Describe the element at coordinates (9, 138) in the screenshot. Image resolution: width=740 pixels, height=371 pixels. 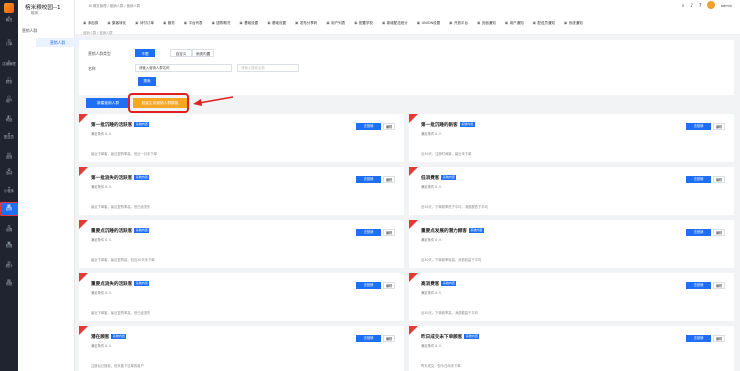
I see `left-nav-item-6: ➤ 配送员` at that location.